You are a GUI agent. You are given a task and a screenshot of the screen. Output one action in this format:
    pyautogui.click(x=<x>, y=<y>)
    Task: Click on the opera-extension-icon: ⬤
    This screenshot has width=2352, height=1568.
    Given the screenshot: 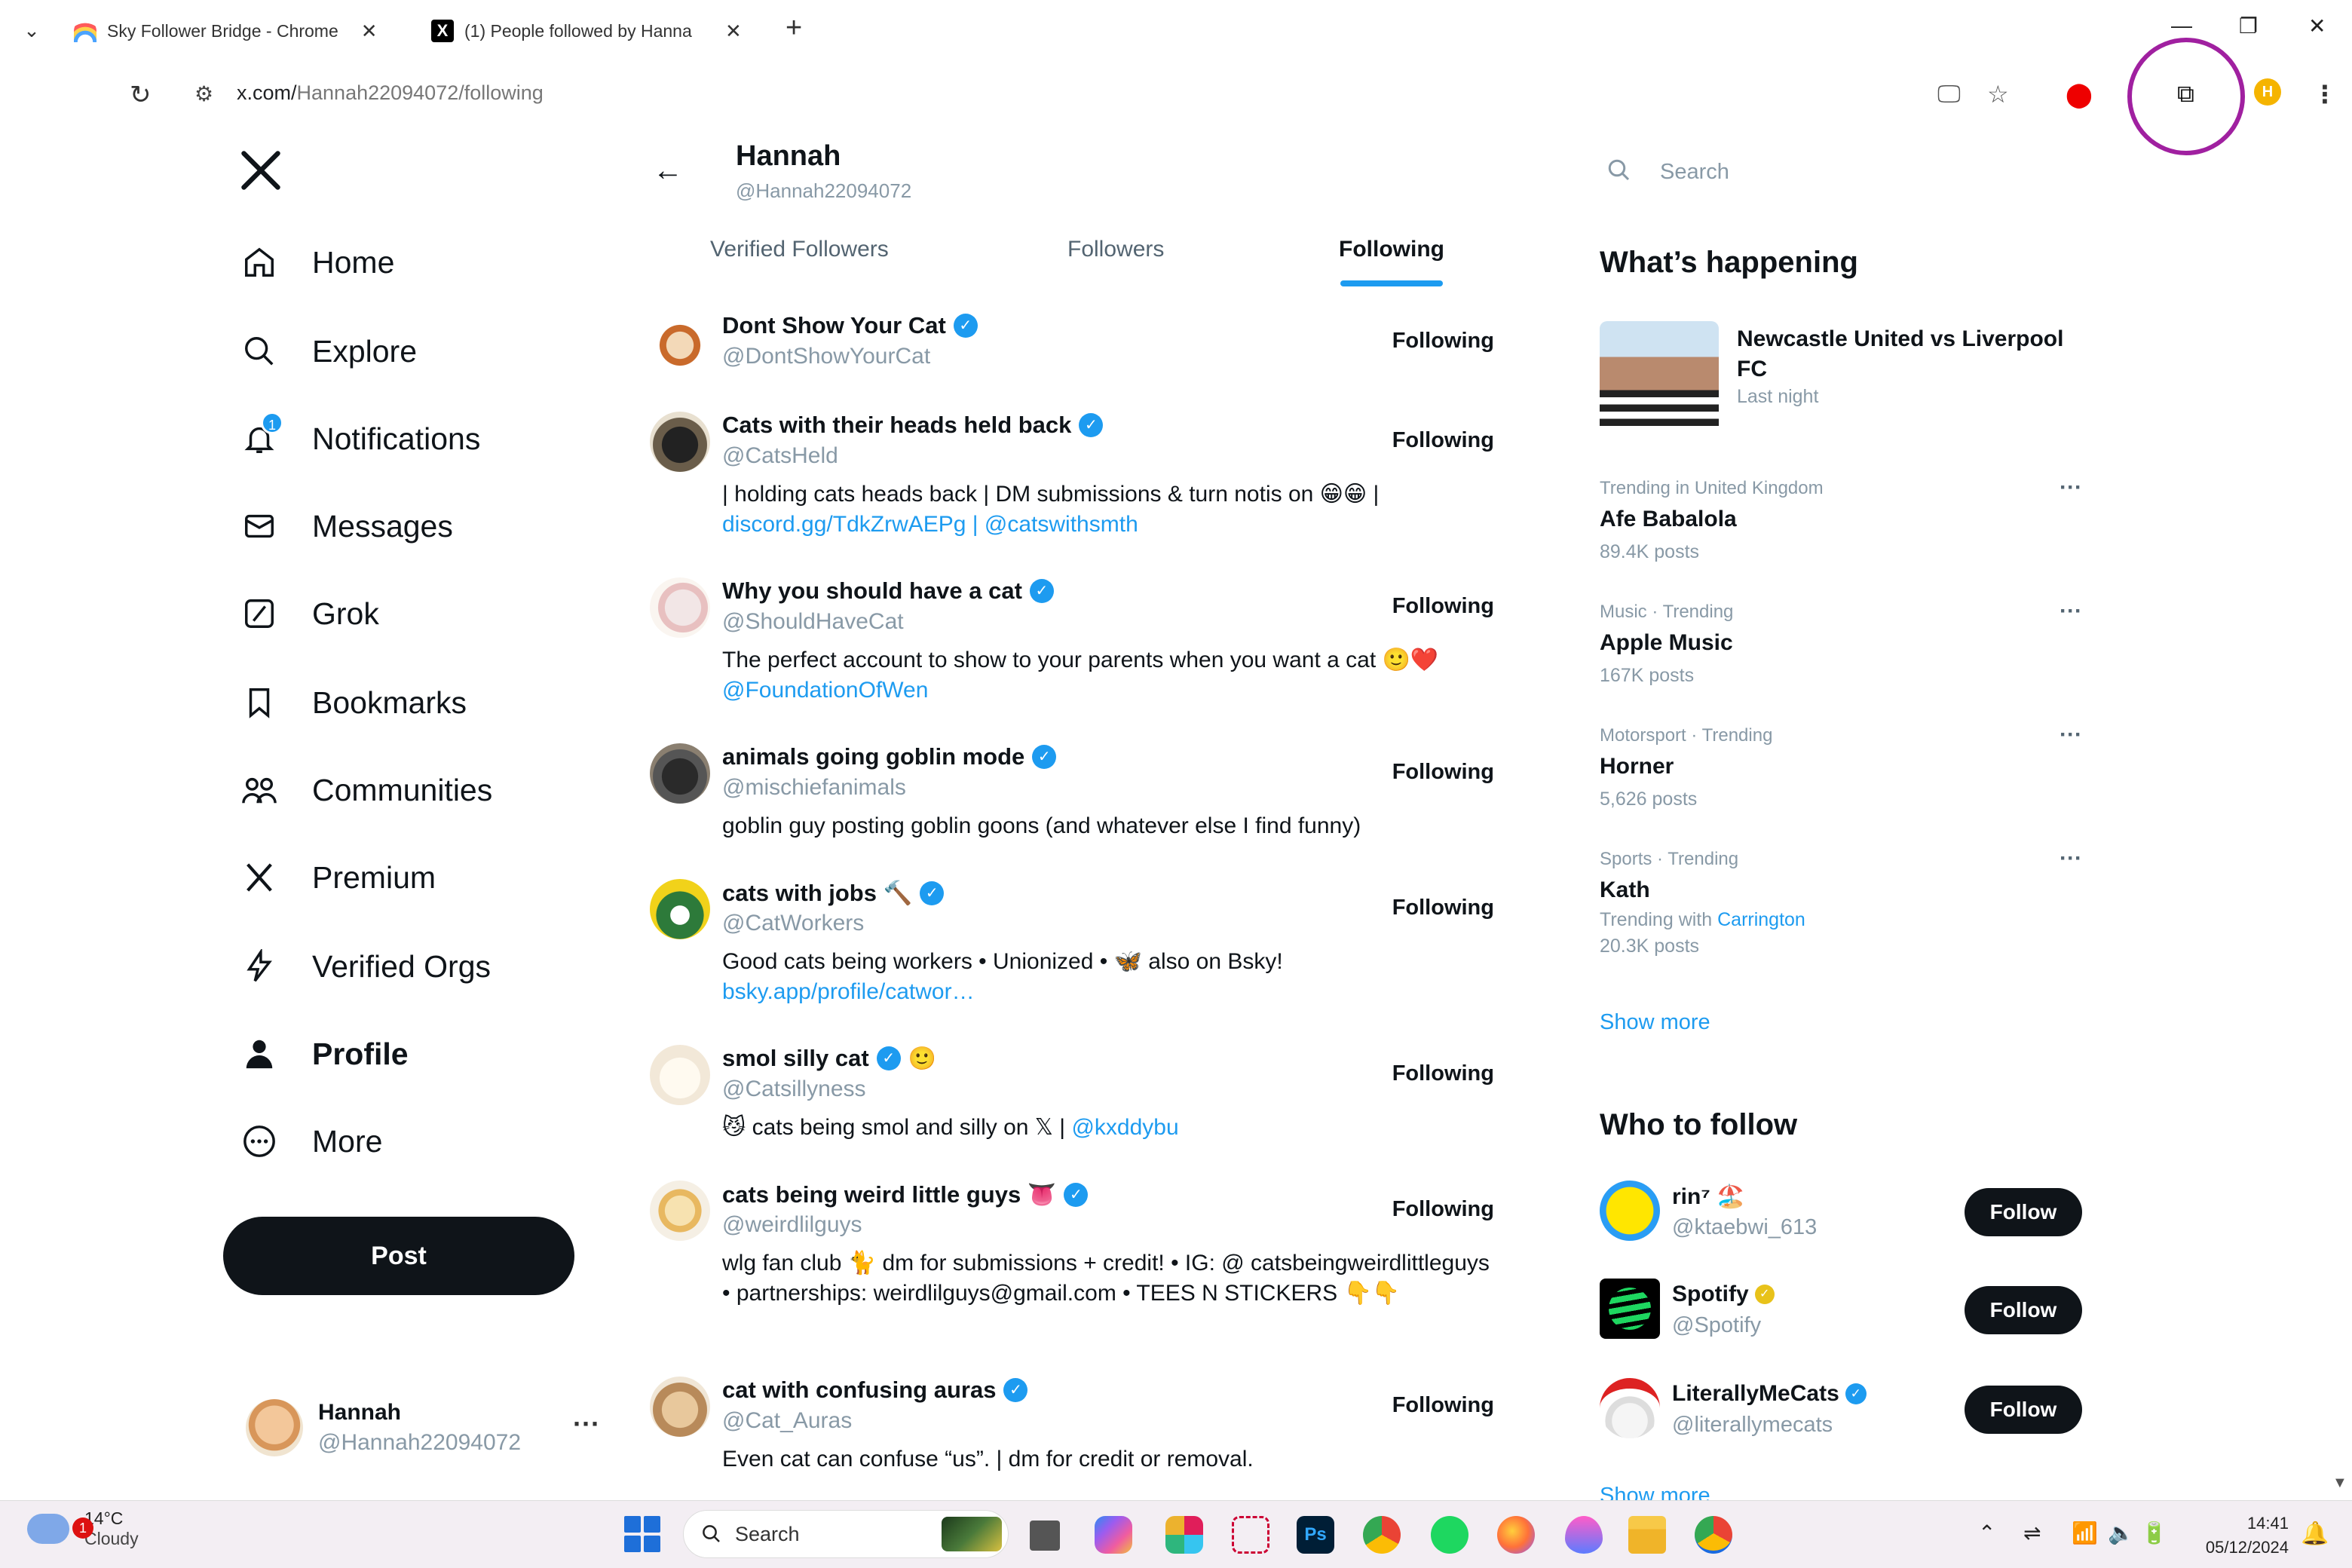 What is the action you would take?
    pyautogui.click(x=2079, y=94)
    